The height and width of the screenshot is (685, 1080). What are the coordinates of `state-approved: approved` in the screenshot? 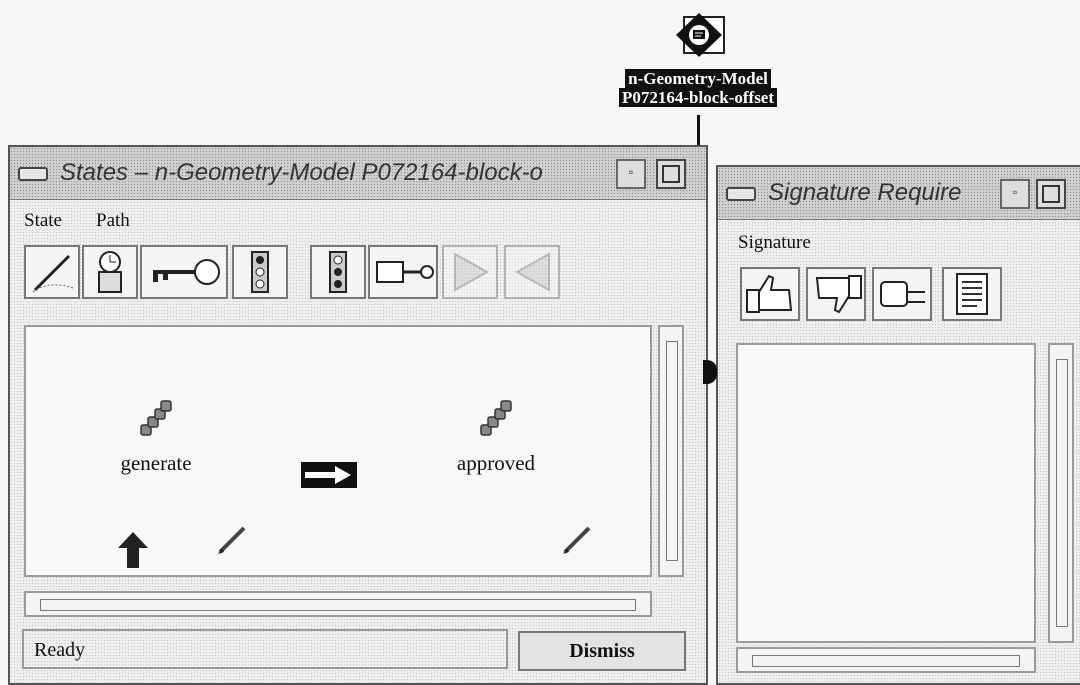 It's located at (496, 436).